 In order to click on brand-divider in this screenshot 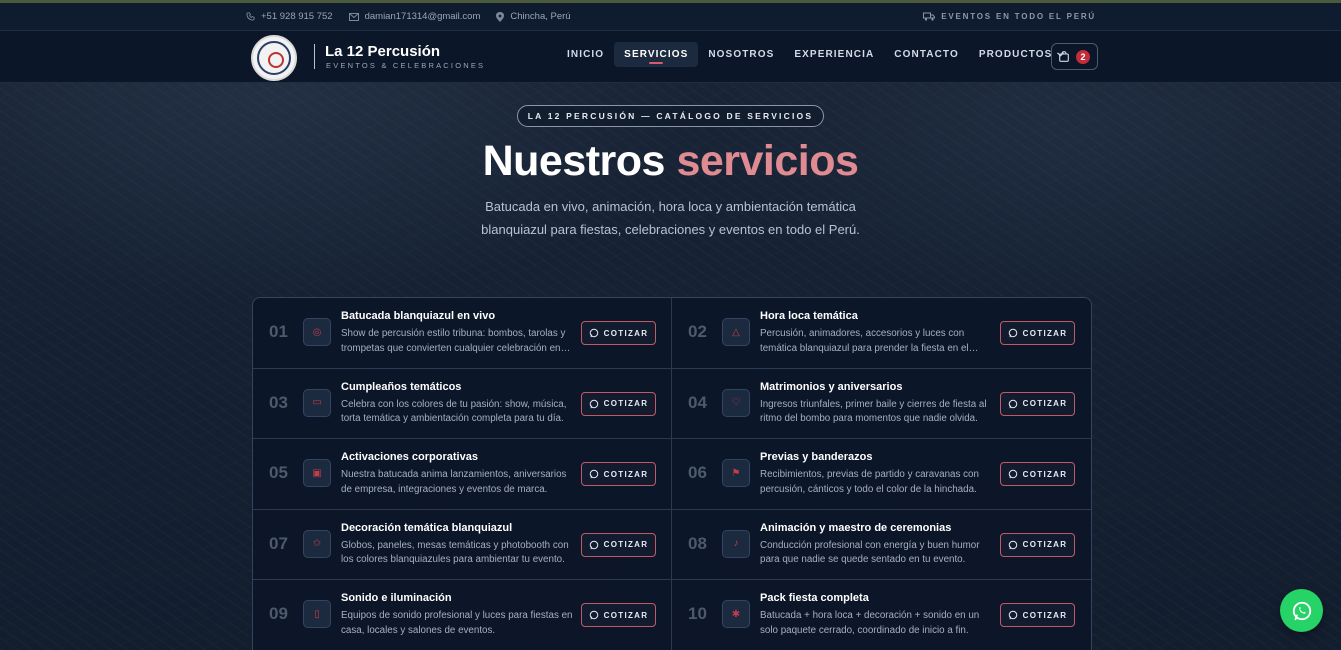, I will do `click(314, 56)`.